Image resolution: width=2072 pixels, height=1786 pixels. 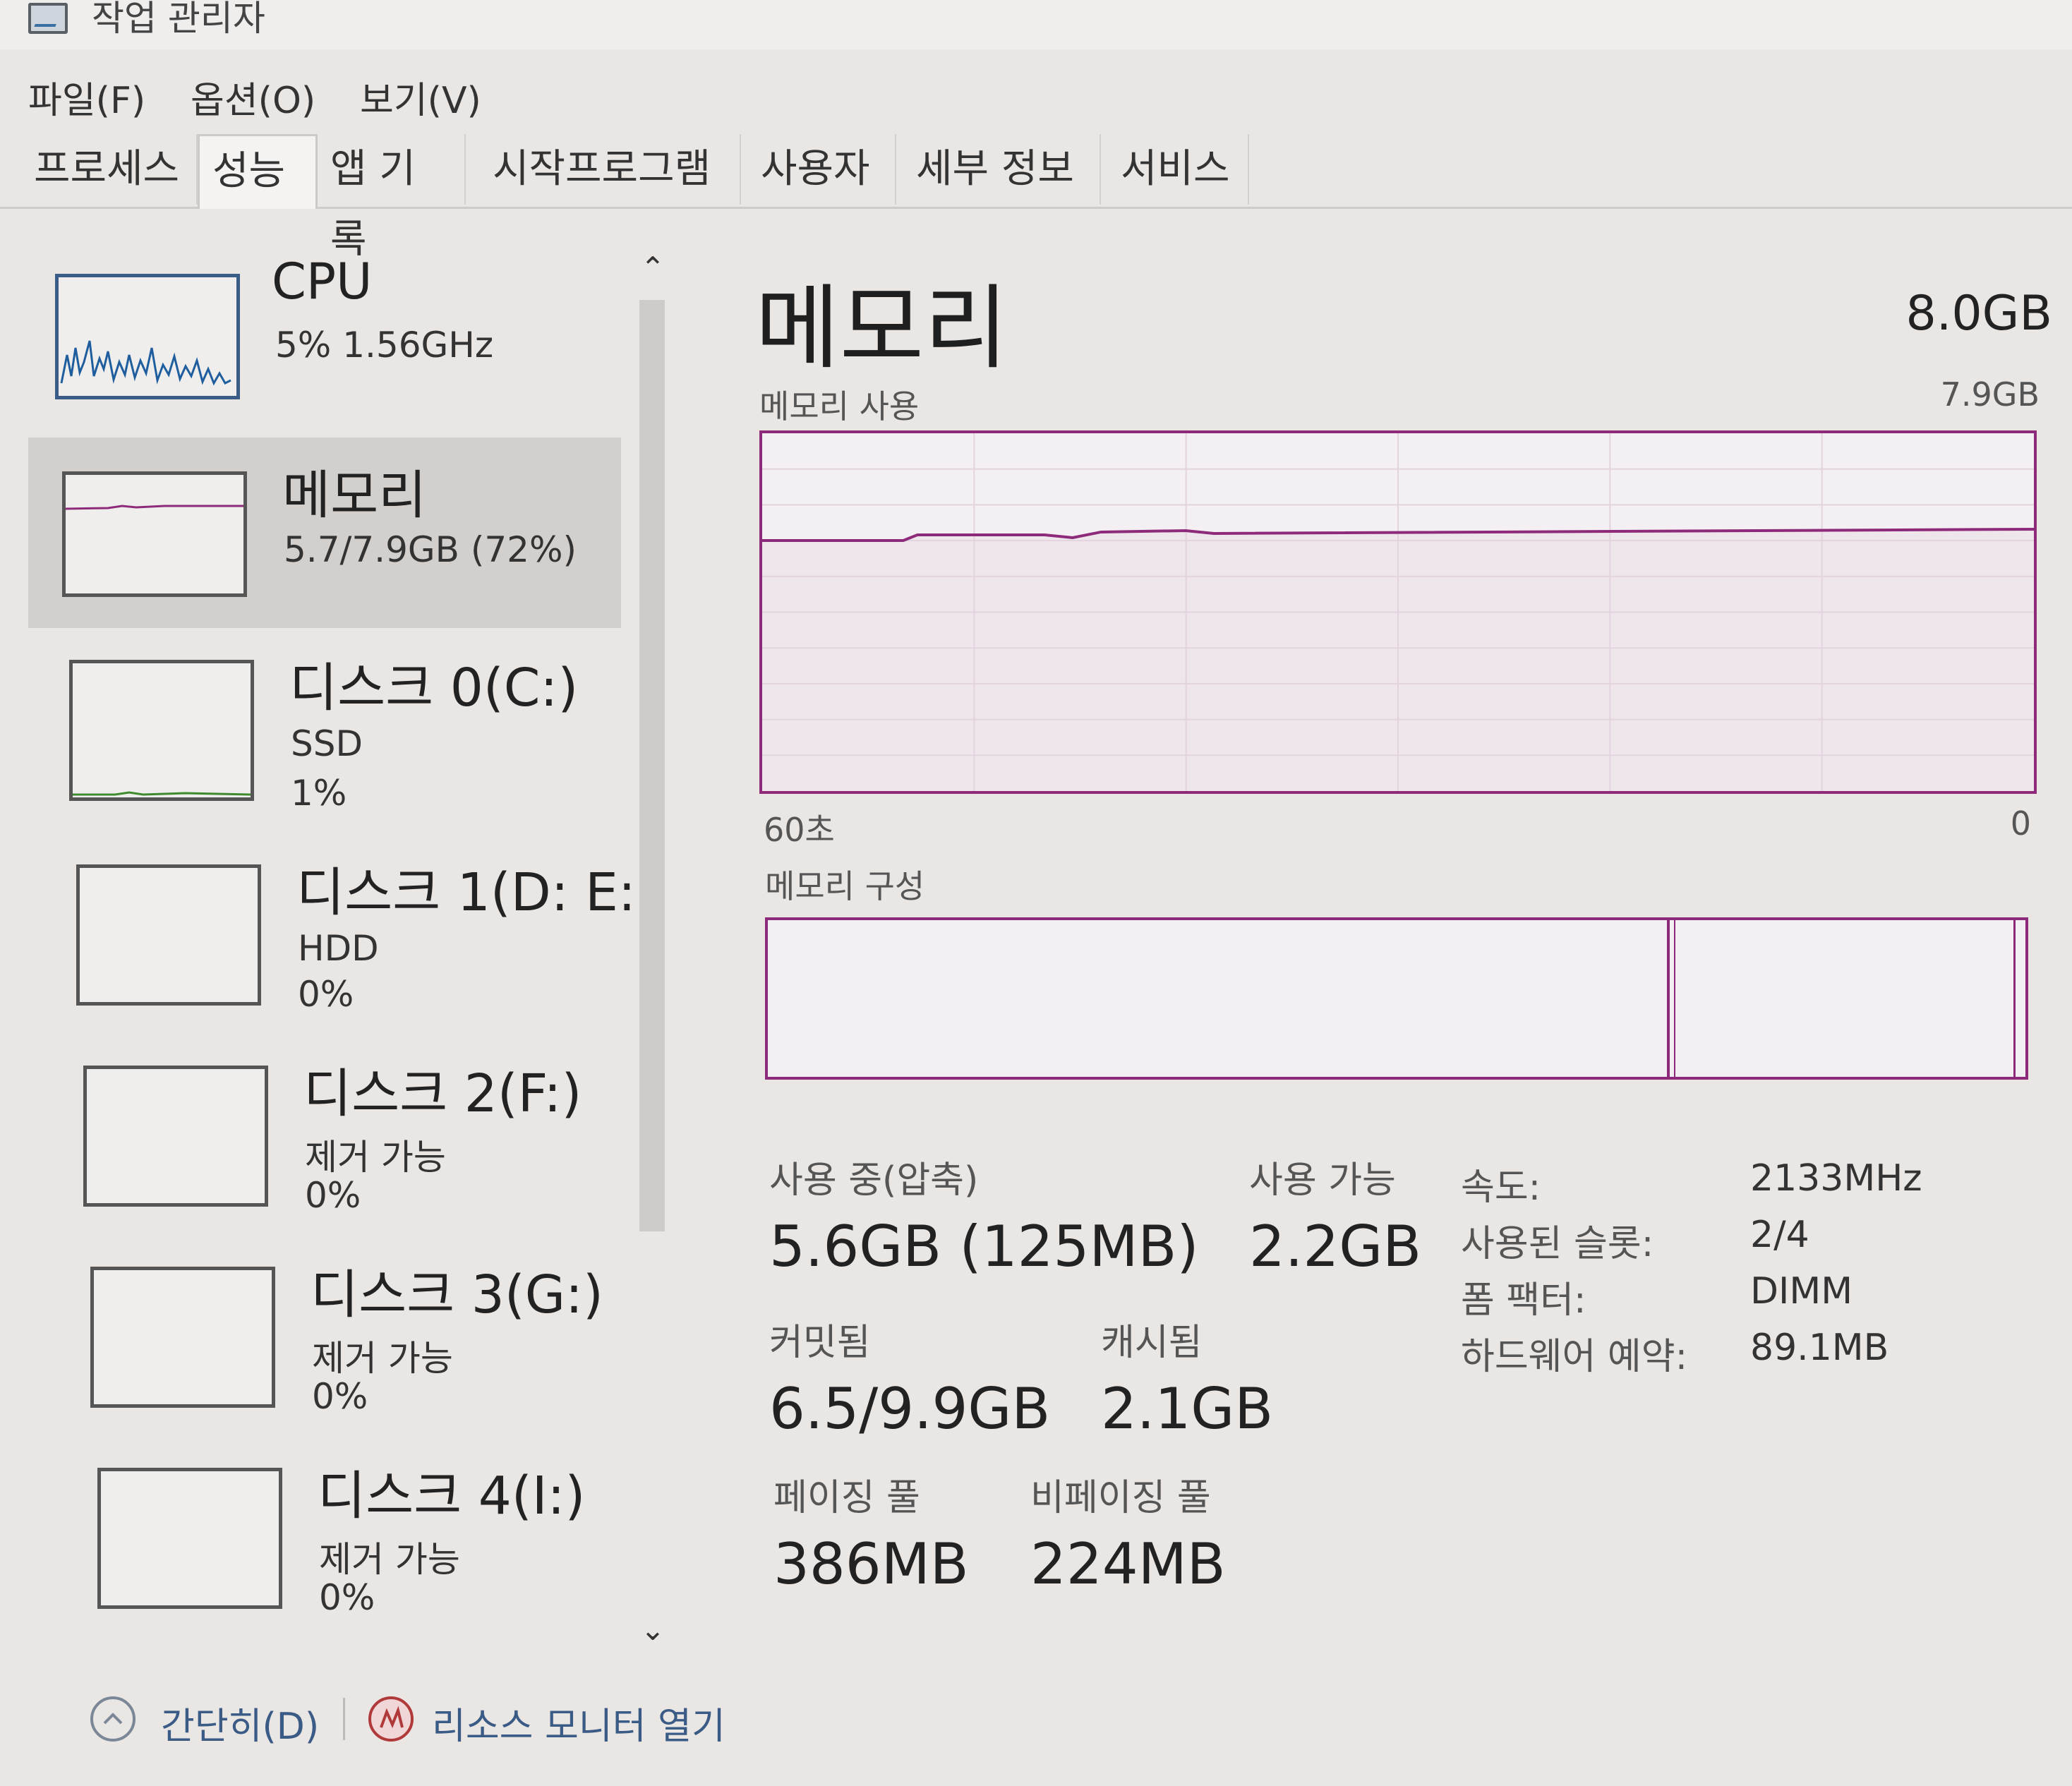 I want to click on hardware-reserved-key: 하드웨어 예약:, so click(x=1574, y=1357).